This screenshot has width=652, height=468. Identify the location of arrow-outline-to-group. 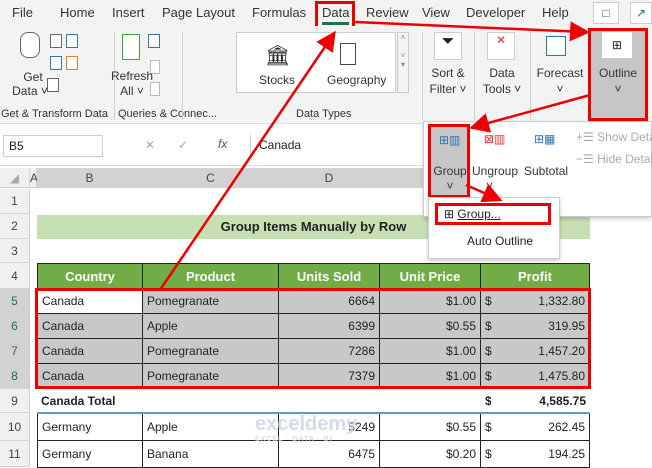
(530, 113).